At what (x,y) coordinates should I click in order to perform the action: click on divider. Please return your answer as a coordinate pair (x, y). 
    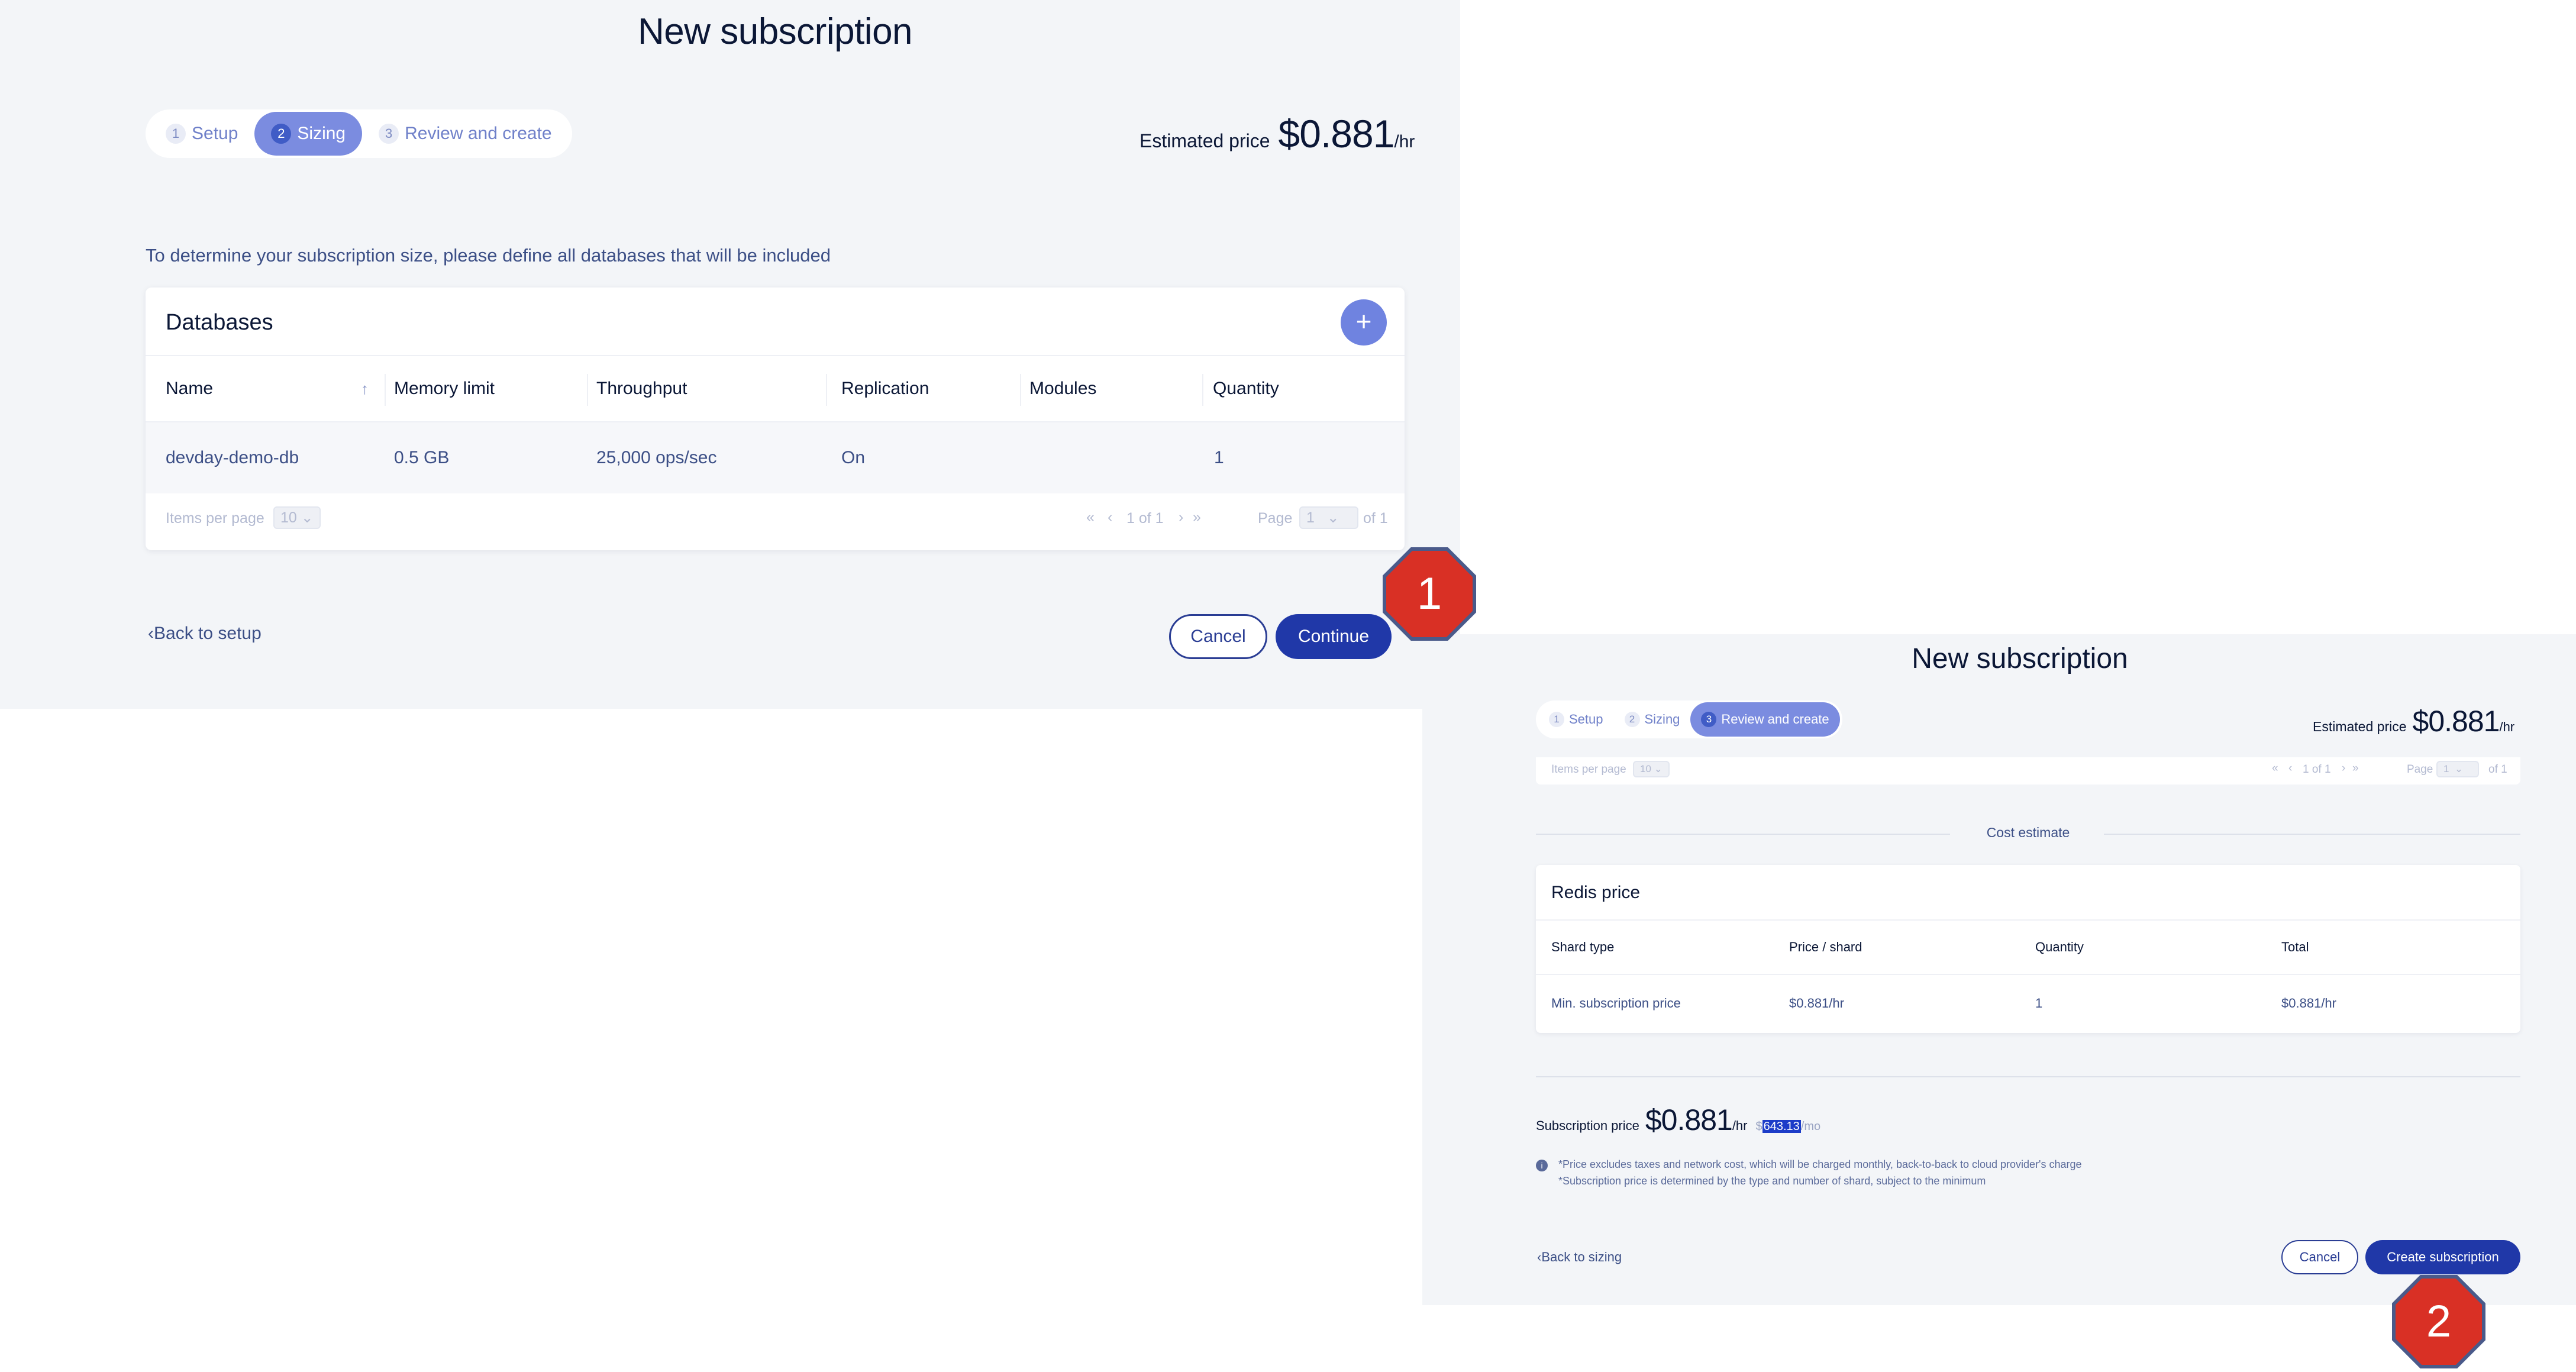
    Looking at the image, I should click on (2028, 1076).